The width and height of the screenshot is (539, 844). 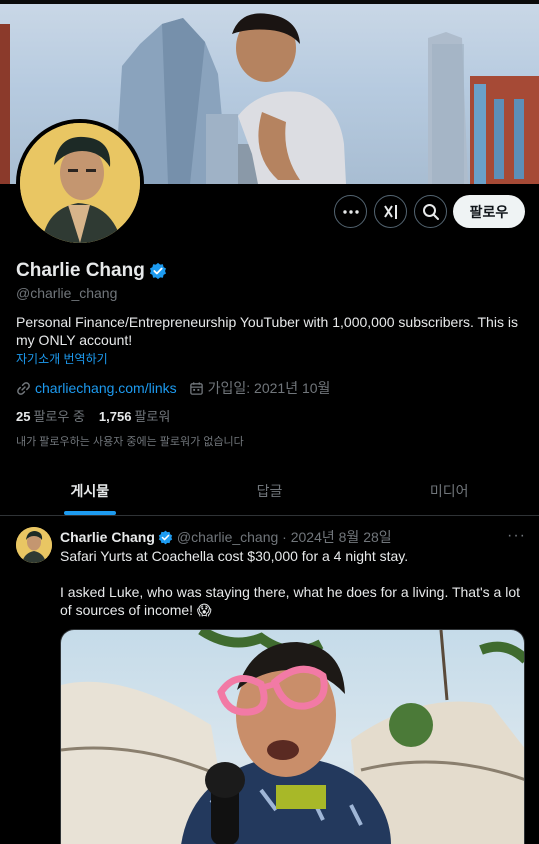 What do you see at coordinates (80, 183) in the screenshot?
I see `profile-avatar` at bounding box center [80, 183].